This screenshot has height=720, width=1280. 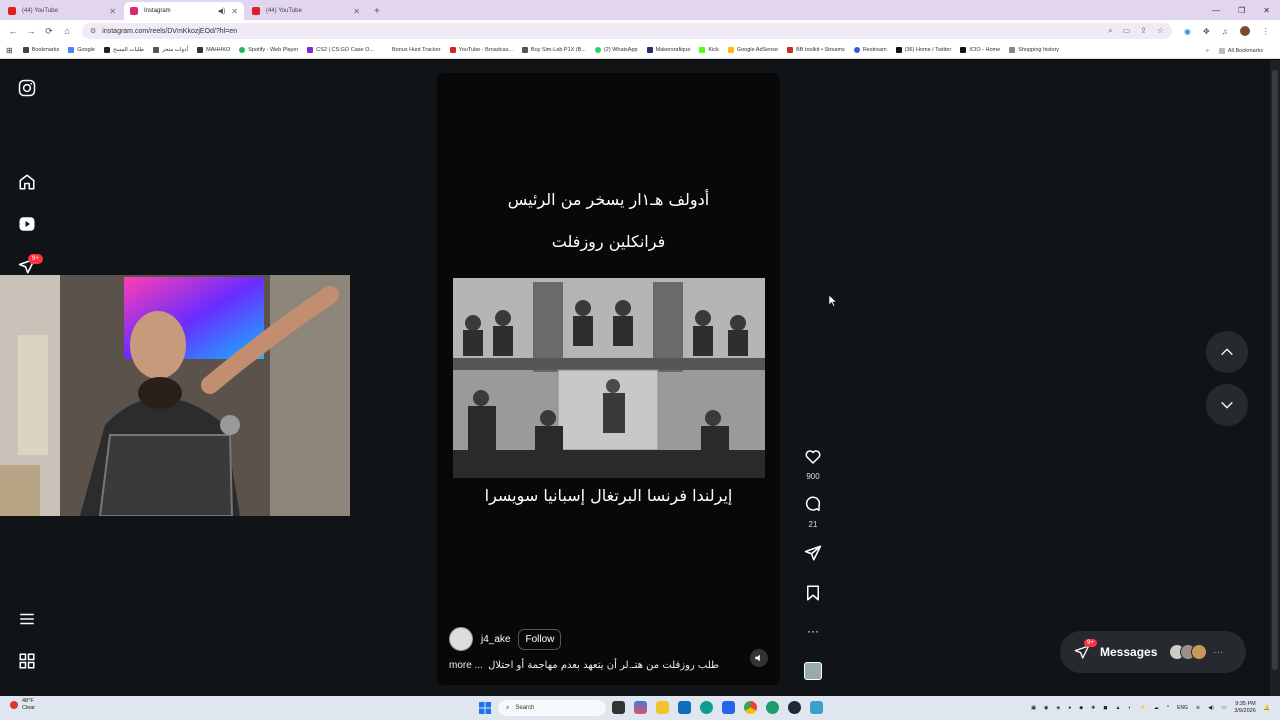 I want to click on share-icon: ⇪, so click(x=1143, y=31).